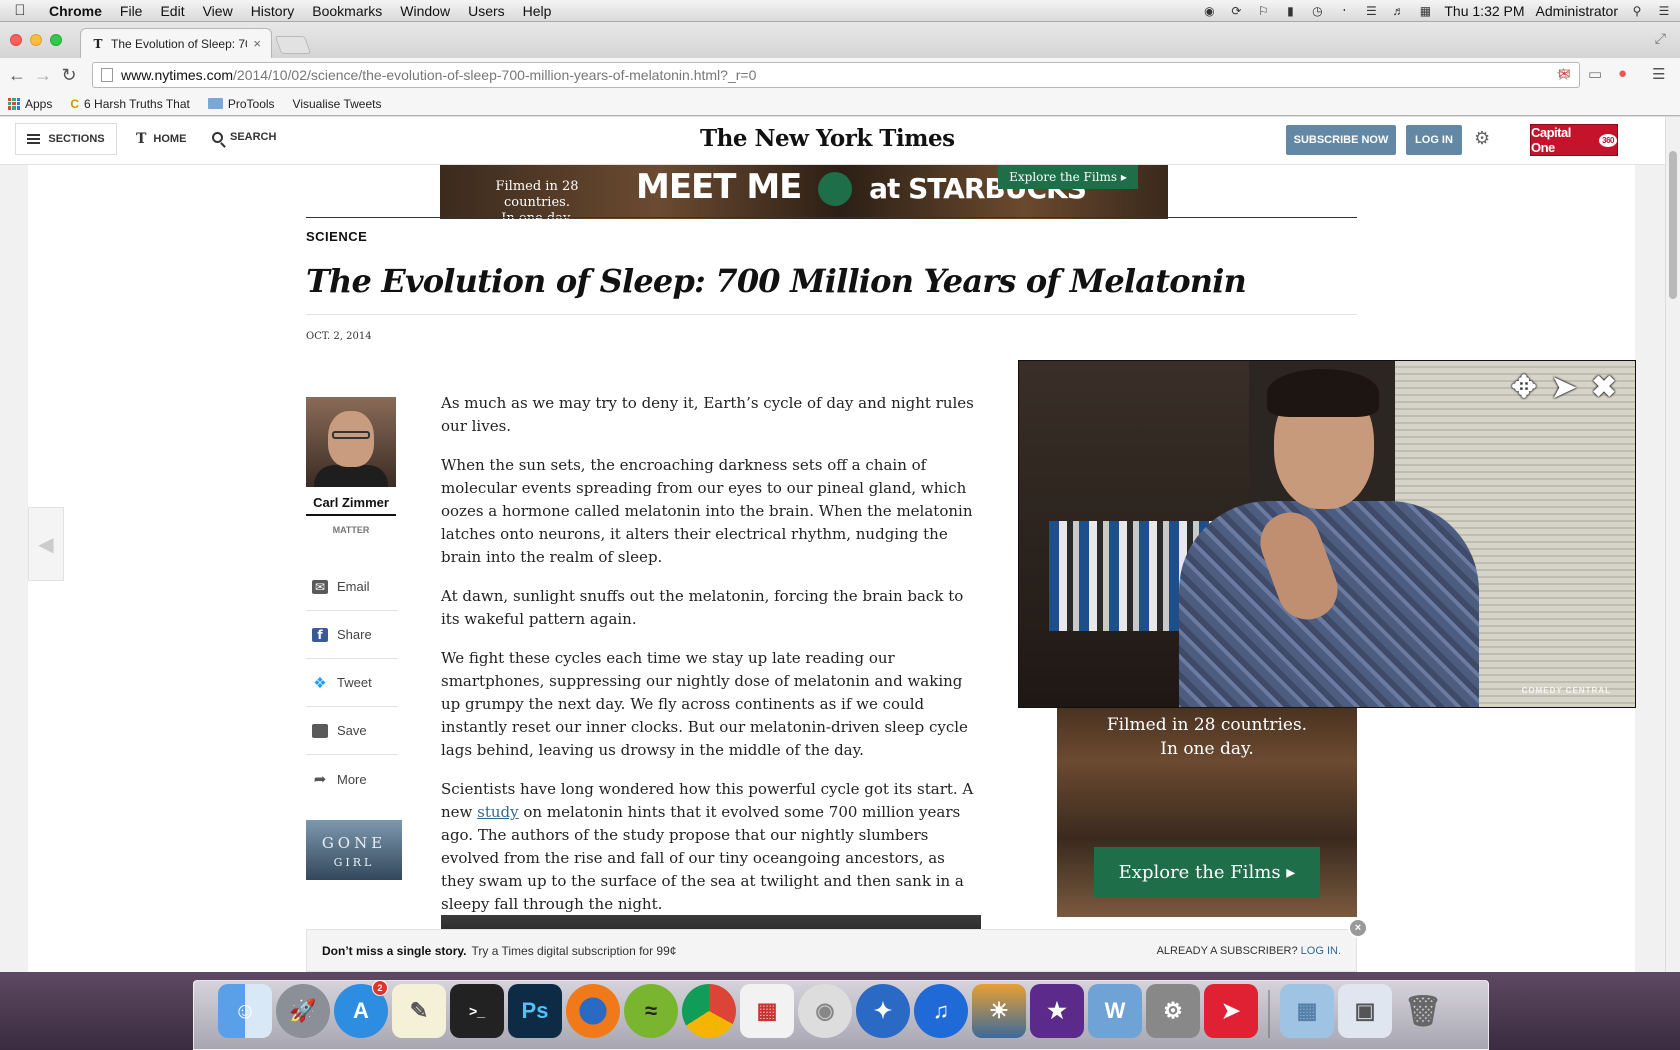 The width and height of the screenshot is (1680, 1050). I want to click on battery-icon: ▮, so click(1290, 11).